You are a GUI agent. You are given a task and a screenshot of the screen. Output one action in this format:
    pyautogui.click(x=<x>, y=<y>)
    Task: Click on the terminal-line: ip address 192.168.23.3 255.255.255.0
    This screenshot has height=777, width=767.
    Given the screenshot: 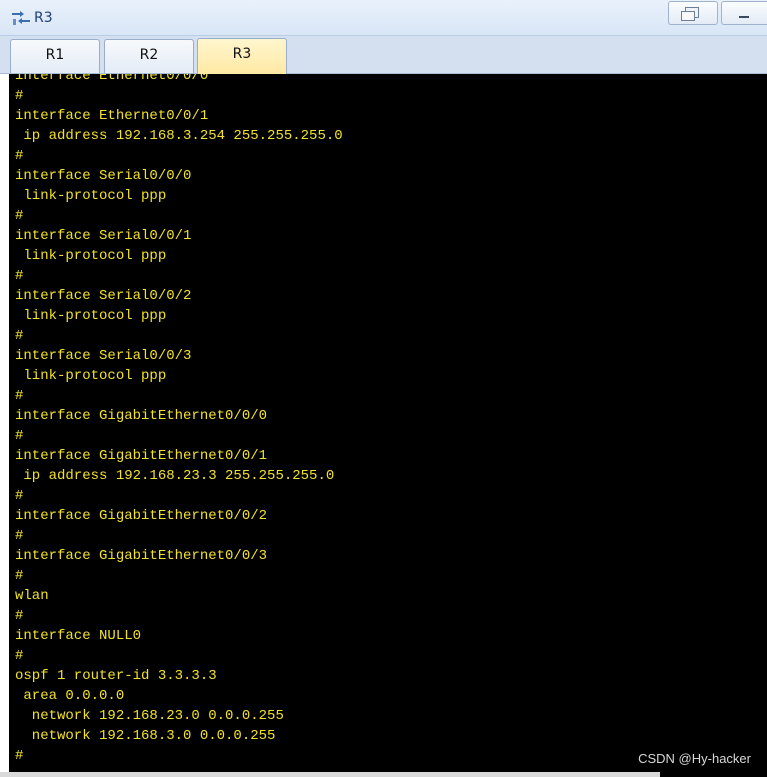 What is the action you would take?
    pyautogui.click(x=175, y=476)
    